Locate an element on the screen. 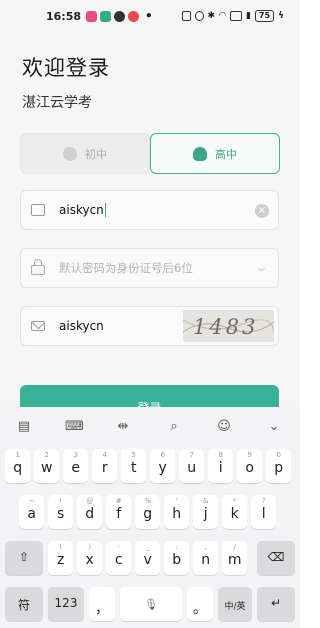  id-card-icon is located at coordinates (38, 210).